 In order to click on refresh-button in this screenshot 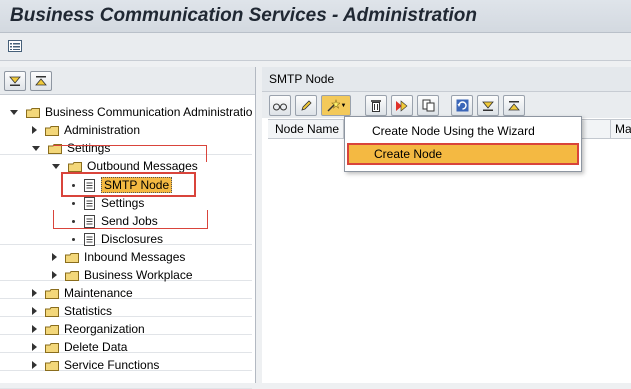, I will do `click(462, 105)`.